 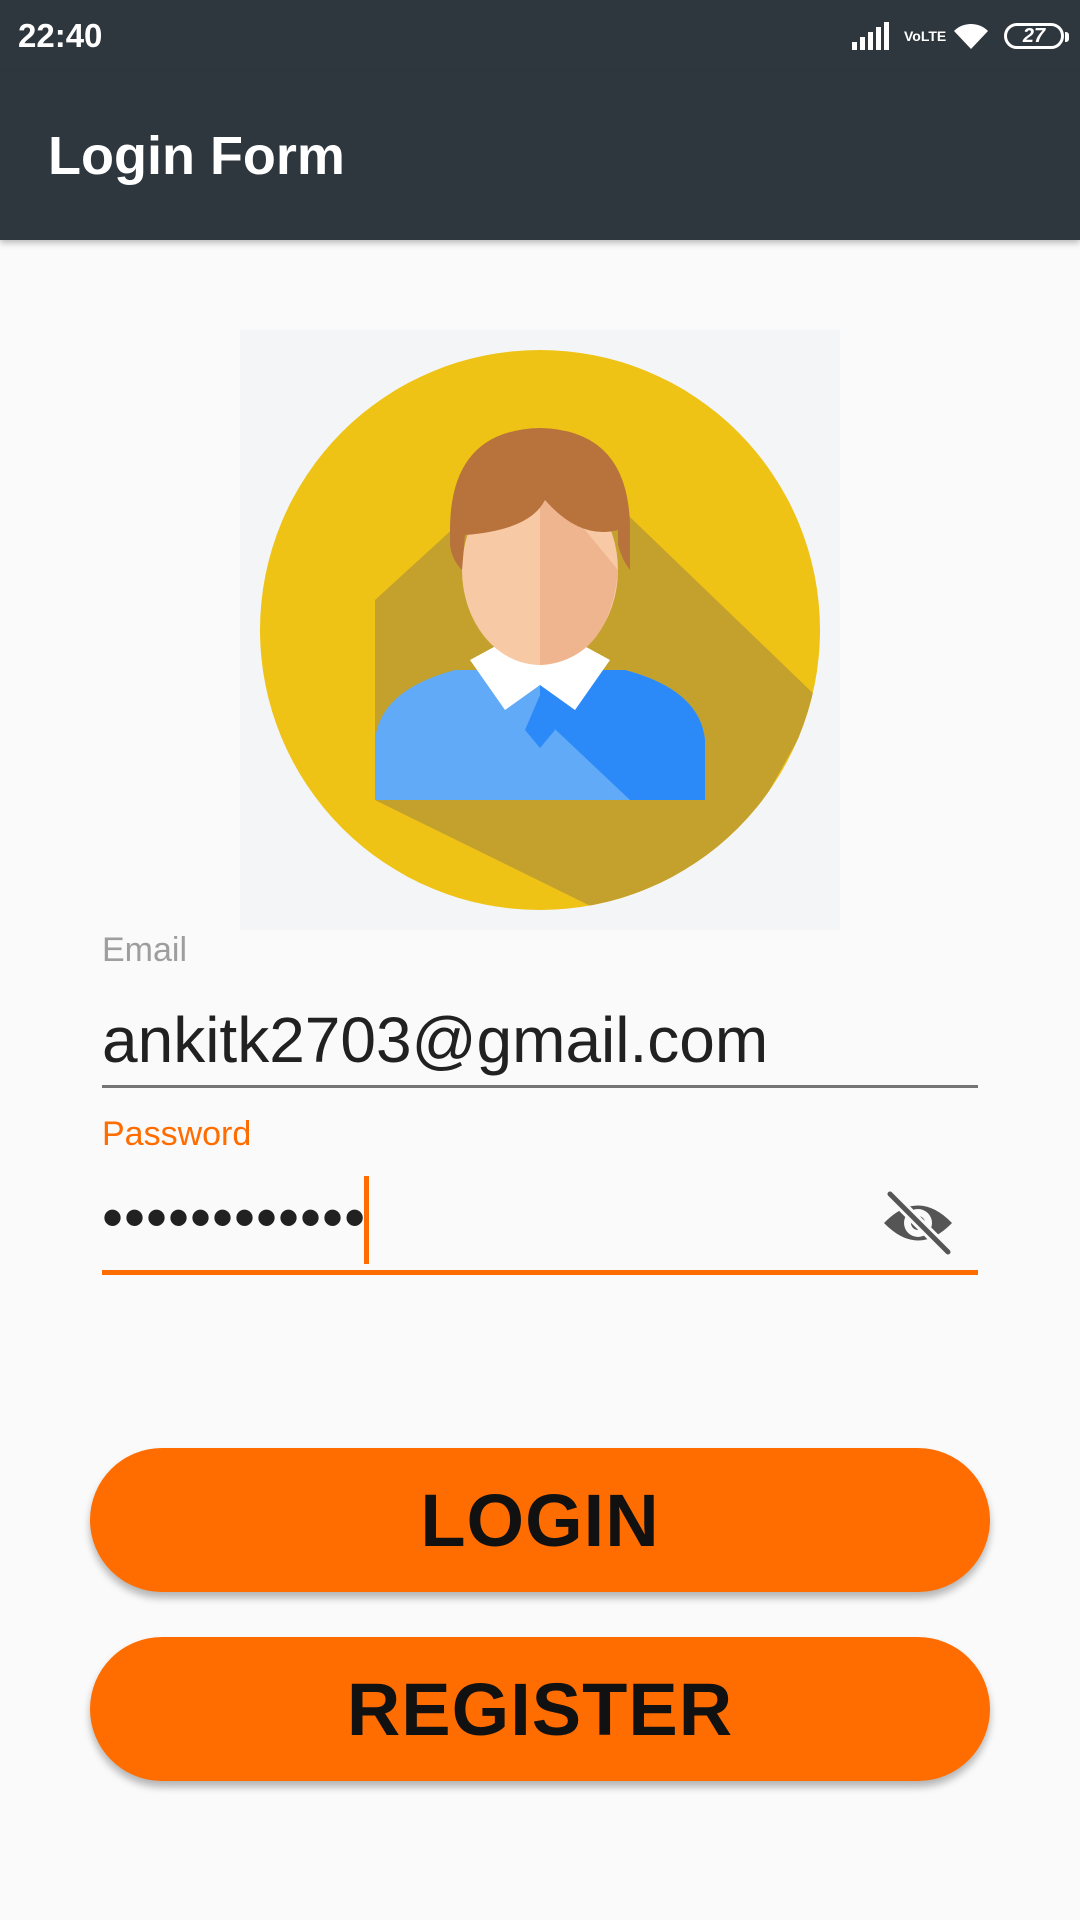 I want to click on battery-level: 27, so click(x=1034, y=35).